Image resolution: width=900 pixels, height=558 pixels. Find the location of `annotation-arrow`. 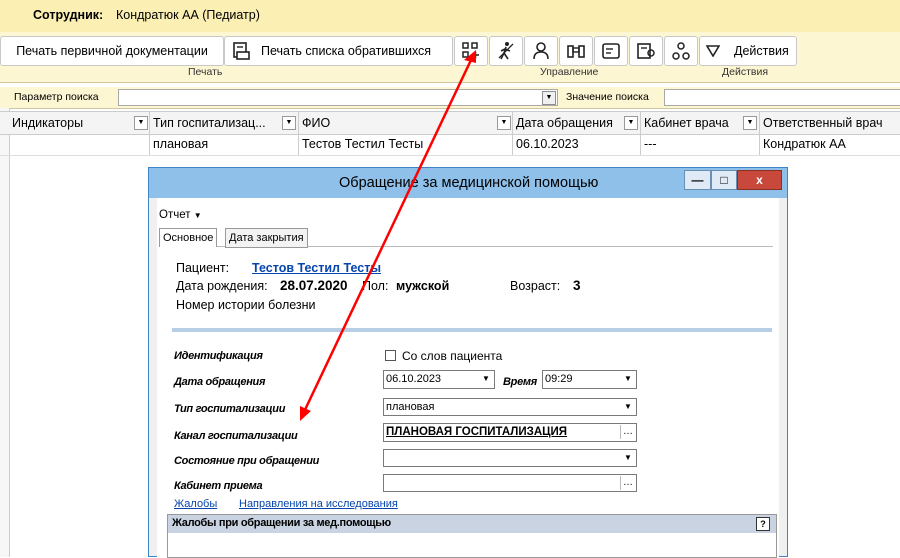

annotation-arrow is located at coordinates (388, 235).